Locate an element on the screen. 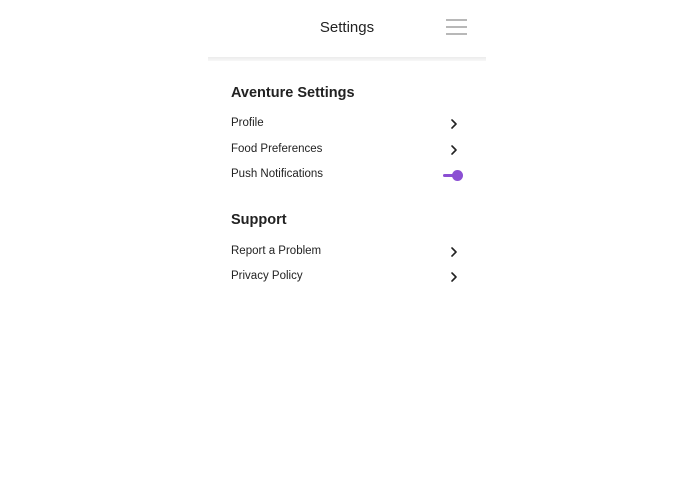 The width and height of the screenshot is (695, 494). row-label: Push Notifications is located at coordinates (277, 174).